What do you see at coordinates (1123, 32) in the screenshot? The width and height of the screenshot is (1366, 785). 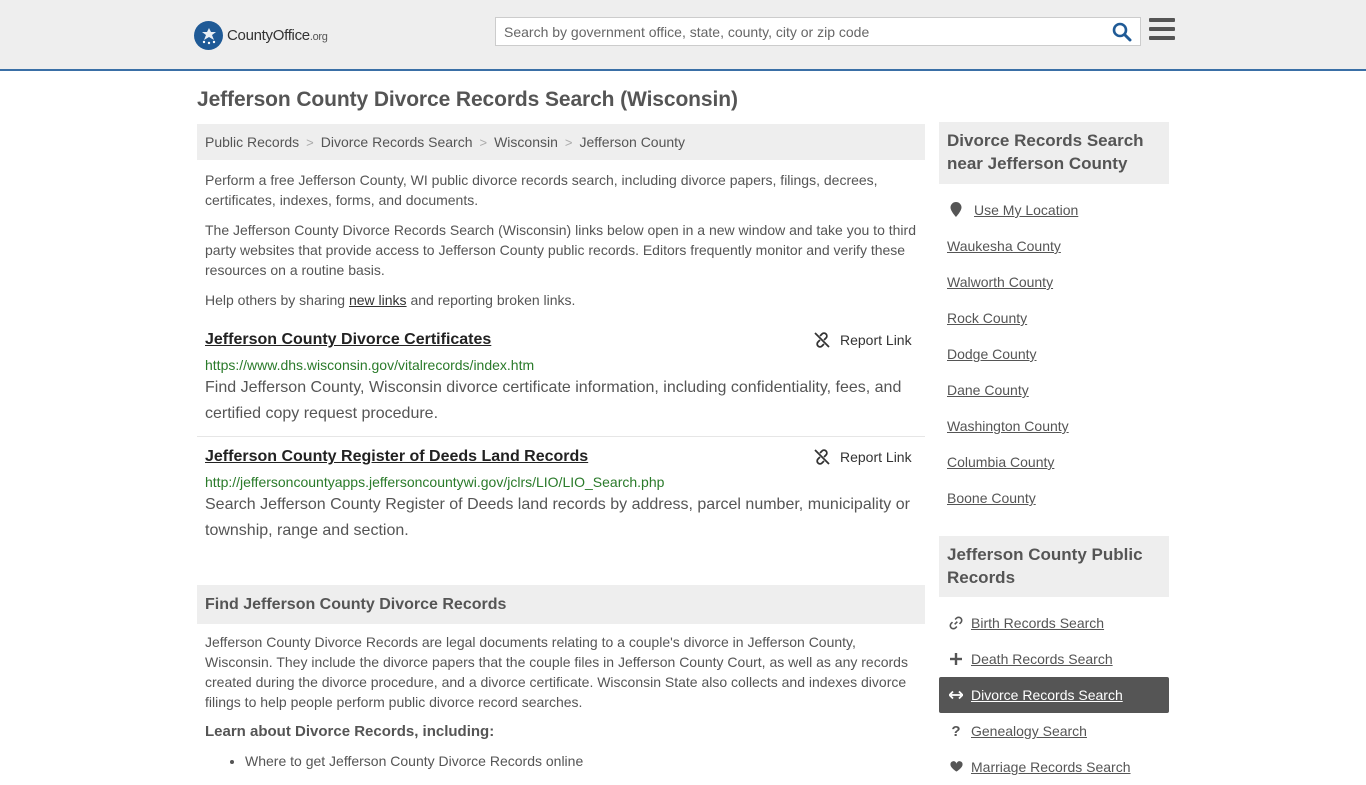 I see `search-icon` at bounding box center [1123, 32].